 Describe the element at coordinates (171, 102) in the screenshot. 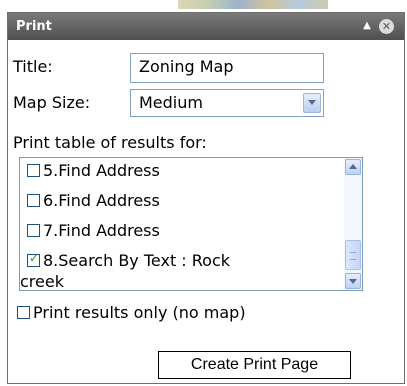

I see `map-size-value: Medium` at that location.